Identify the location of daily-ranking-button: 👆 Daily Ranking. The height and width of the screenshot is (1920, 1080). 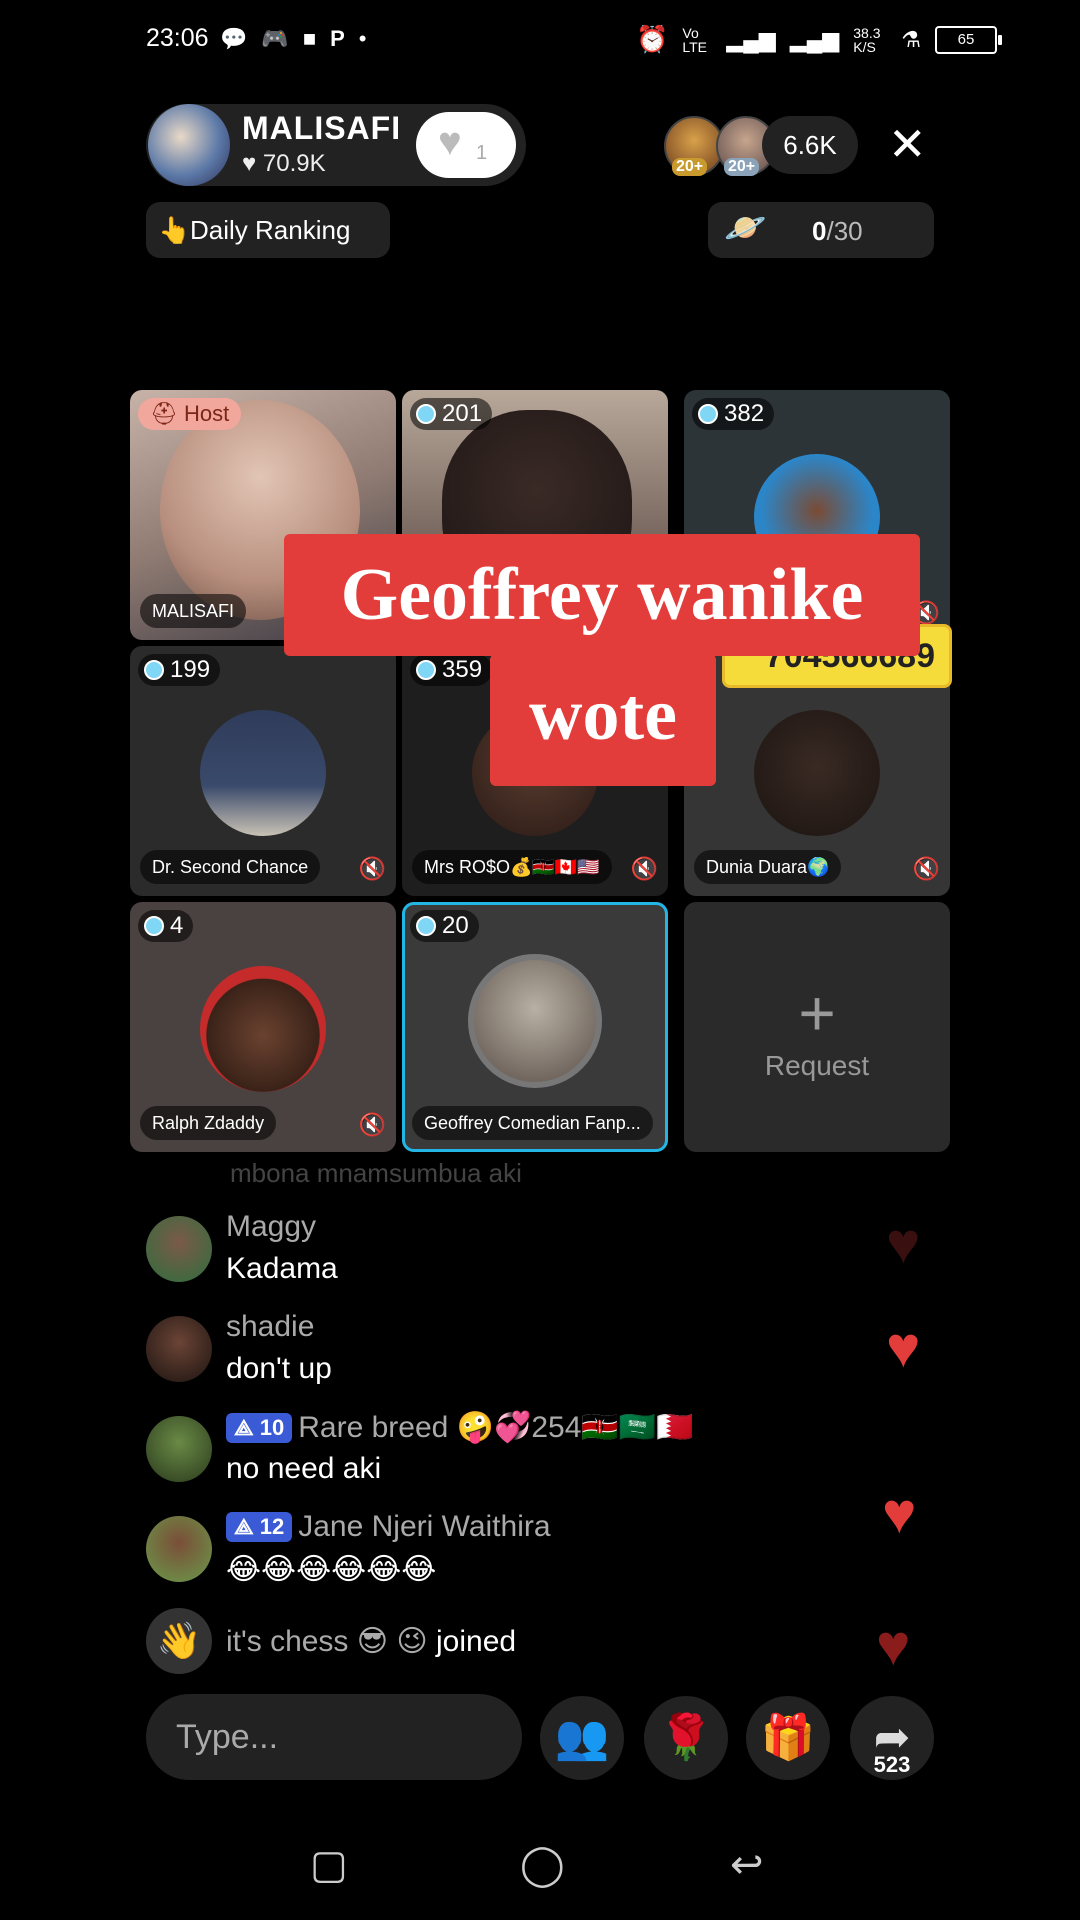
(268, 230).